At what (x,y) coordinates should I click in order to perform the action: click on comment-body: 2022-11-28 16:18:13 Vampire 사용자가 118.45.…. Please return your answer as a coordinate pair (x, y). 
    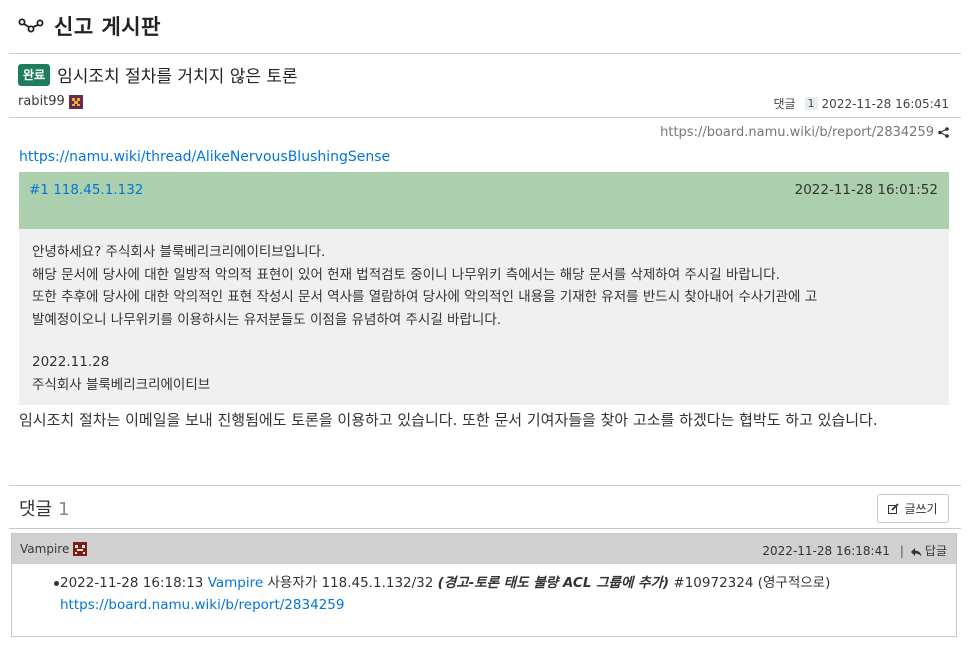
    Looking at the image, I should click on (502, 594).